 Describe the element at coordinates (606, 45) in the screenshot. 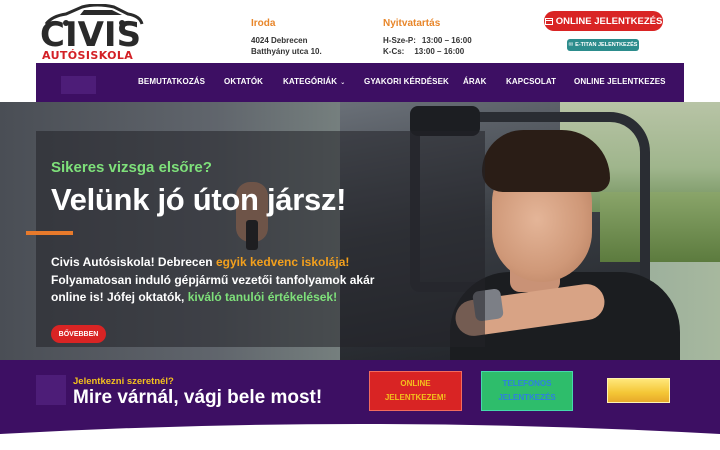

I see `etitan-label: E-TITAN JELENTKEZÉS` at that location.